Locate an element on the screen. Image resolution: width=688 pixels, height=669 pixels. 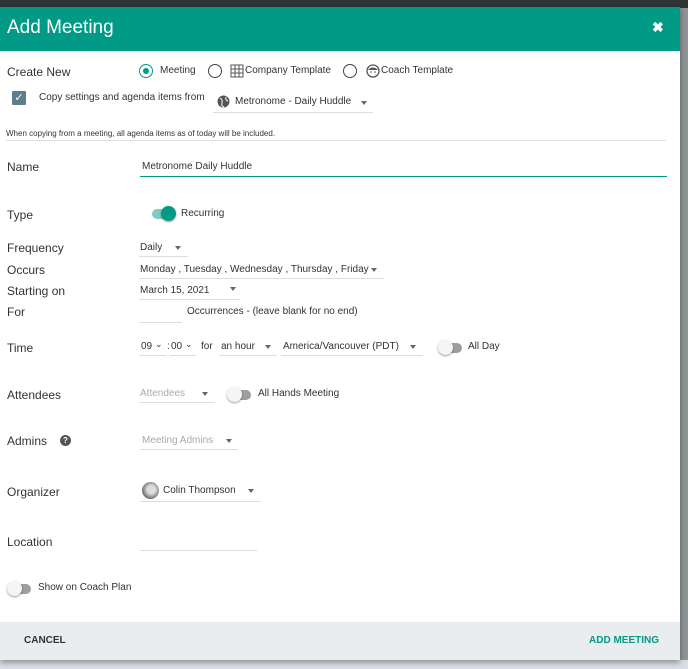
all-hands-toggle is located at coordinates (239, 394).